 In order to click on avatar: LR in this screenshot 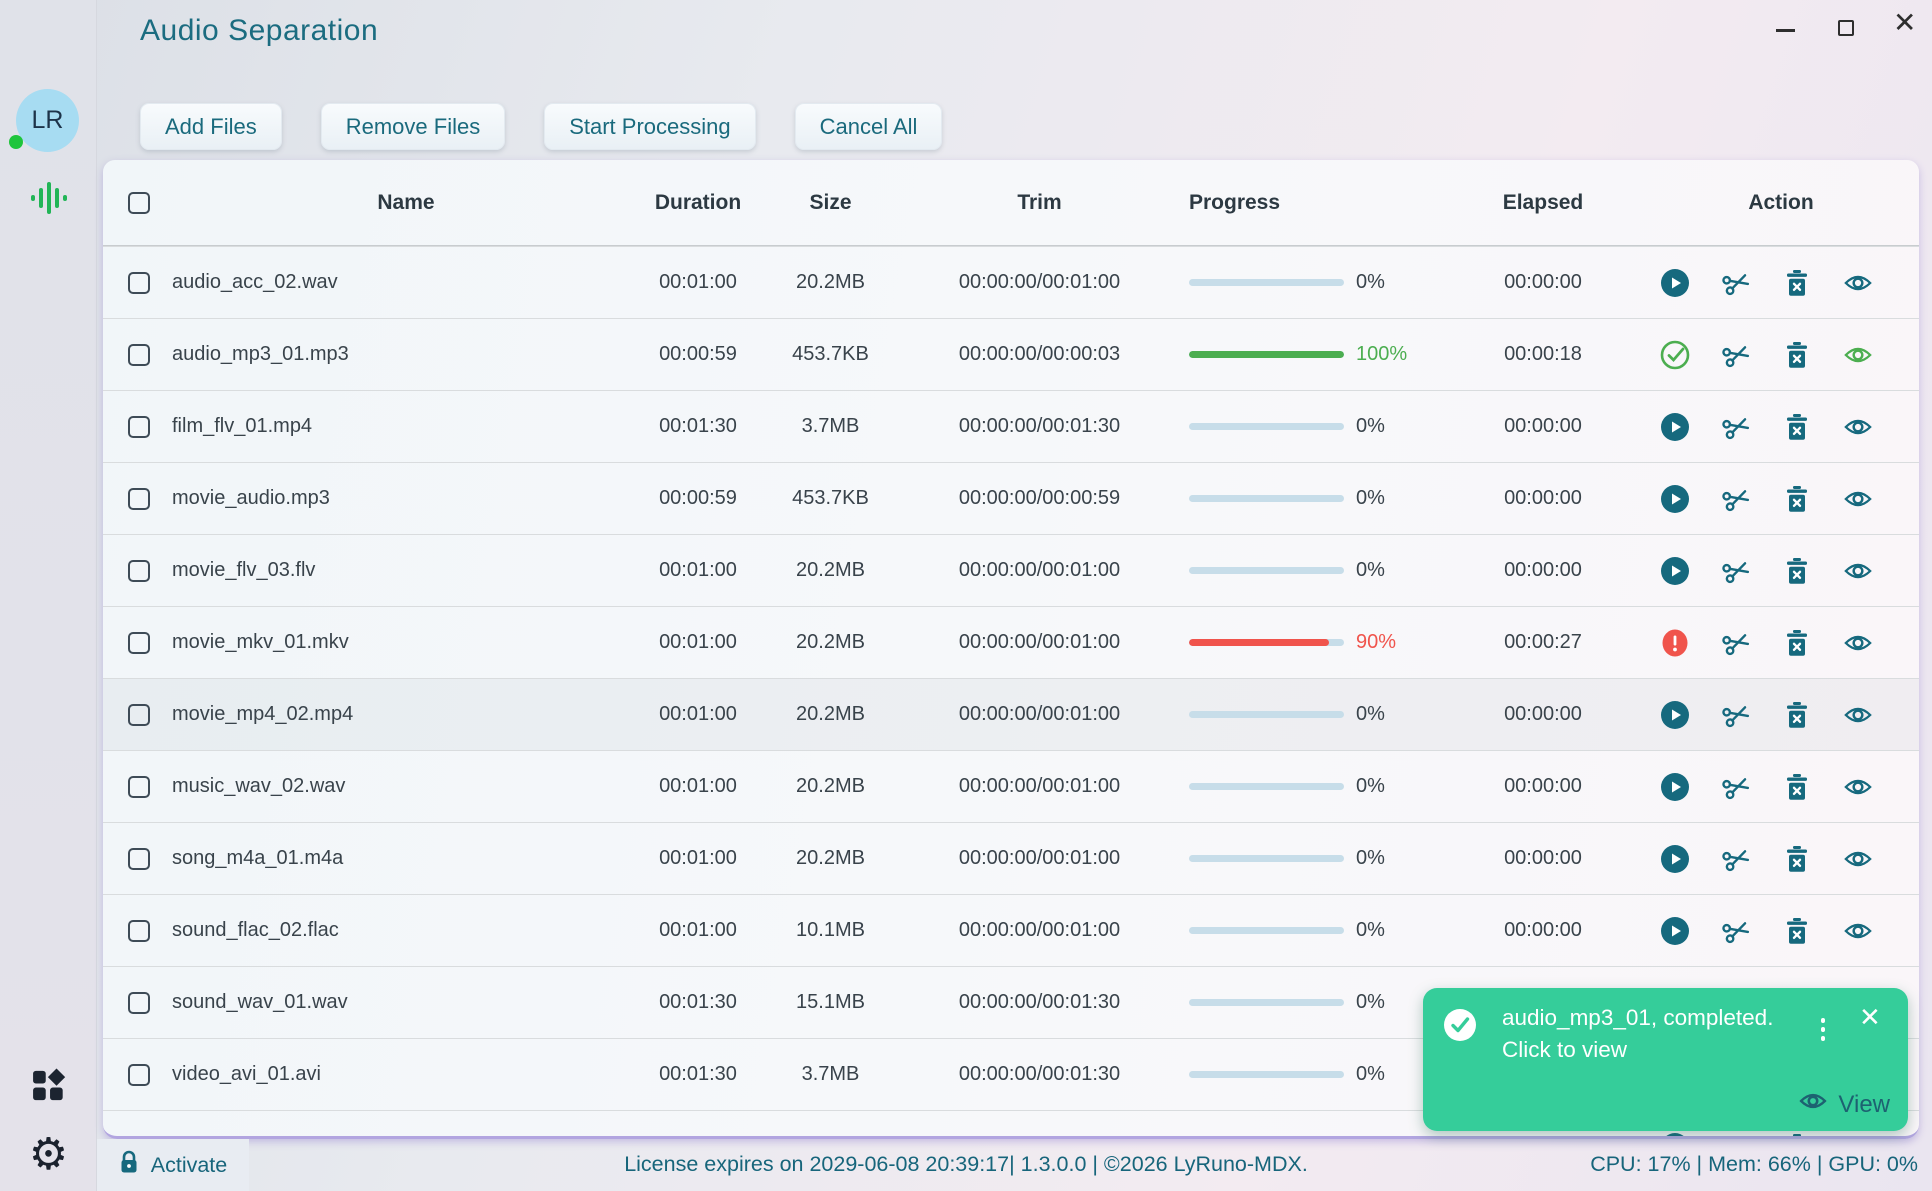, I will do `click(47, 120)`.